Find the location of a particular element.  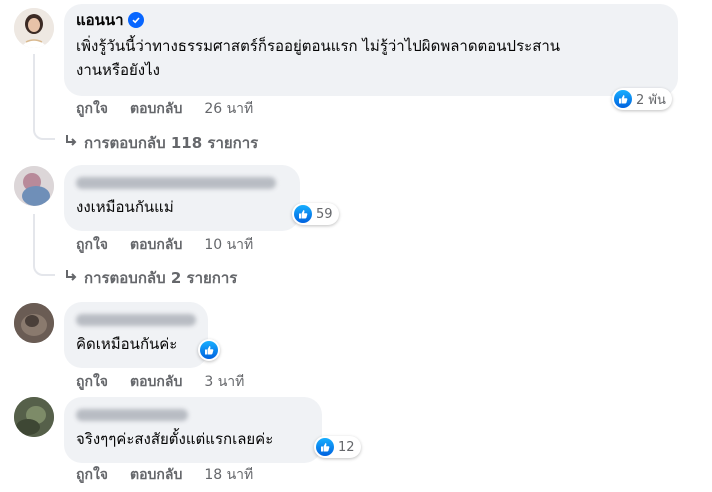

comment-timestamp: 26 นาที is located at coordinates (228, 109).